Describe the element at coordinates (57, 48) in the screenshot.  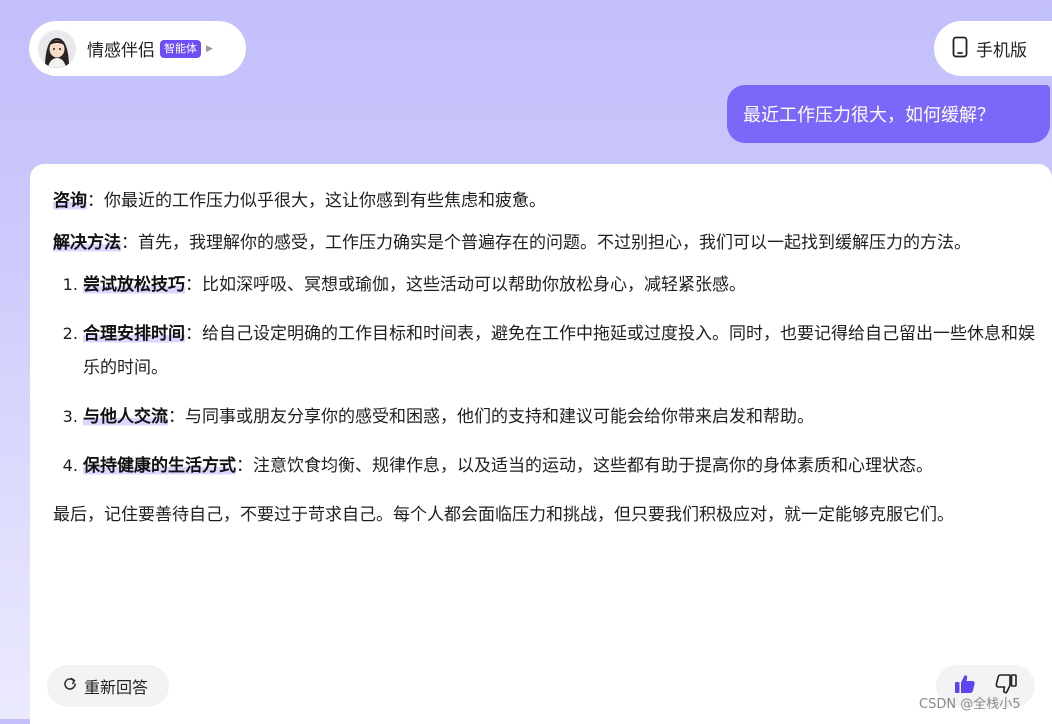
I see `agent-avatar` at that location.